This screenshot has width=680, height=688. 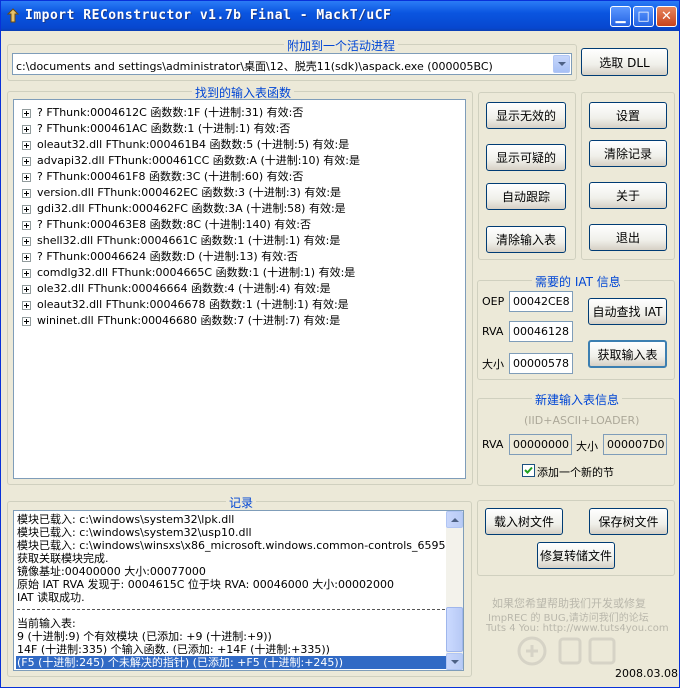 I want to click on tree-item: ? FThunk:000461F8 函数数:3C (十进制:60) 有效:否, so click(x=162, y=176).